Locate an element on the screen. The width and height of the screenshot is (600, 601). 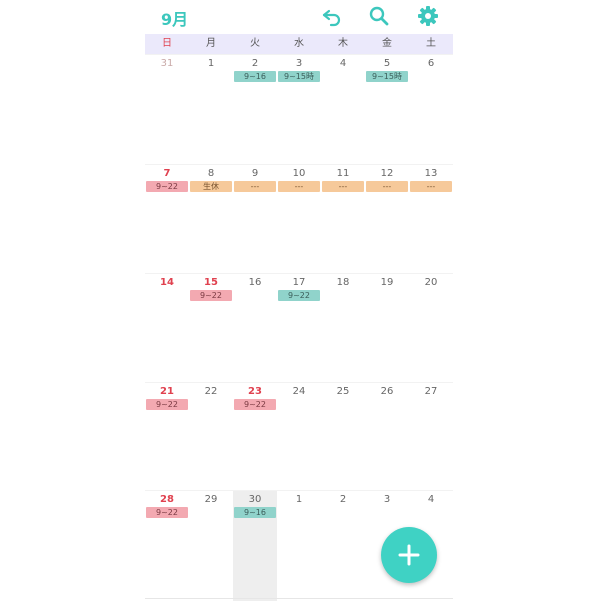
undo-icon is located at coordinates (332, 16).